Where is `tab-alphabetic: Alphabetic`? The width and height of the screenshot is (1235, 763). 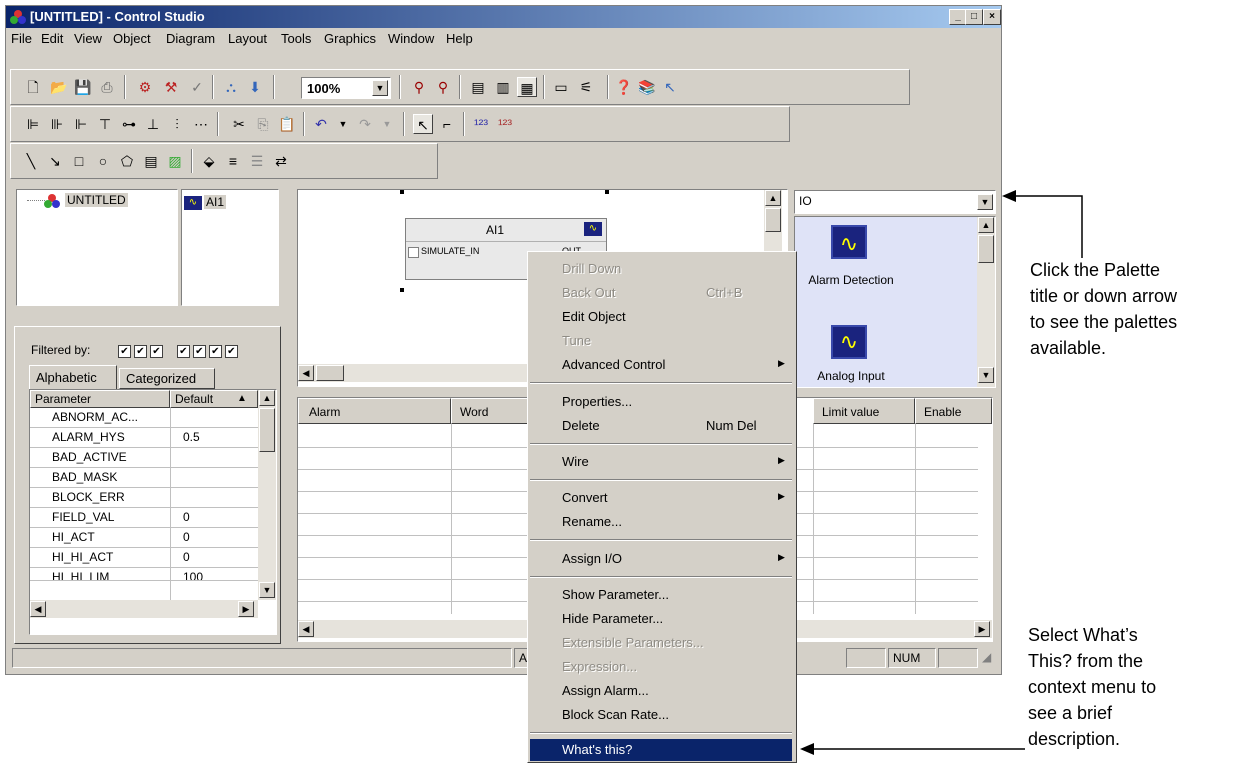
tab-alphabetic: Alphabetic is located at coordinates (73, 377).